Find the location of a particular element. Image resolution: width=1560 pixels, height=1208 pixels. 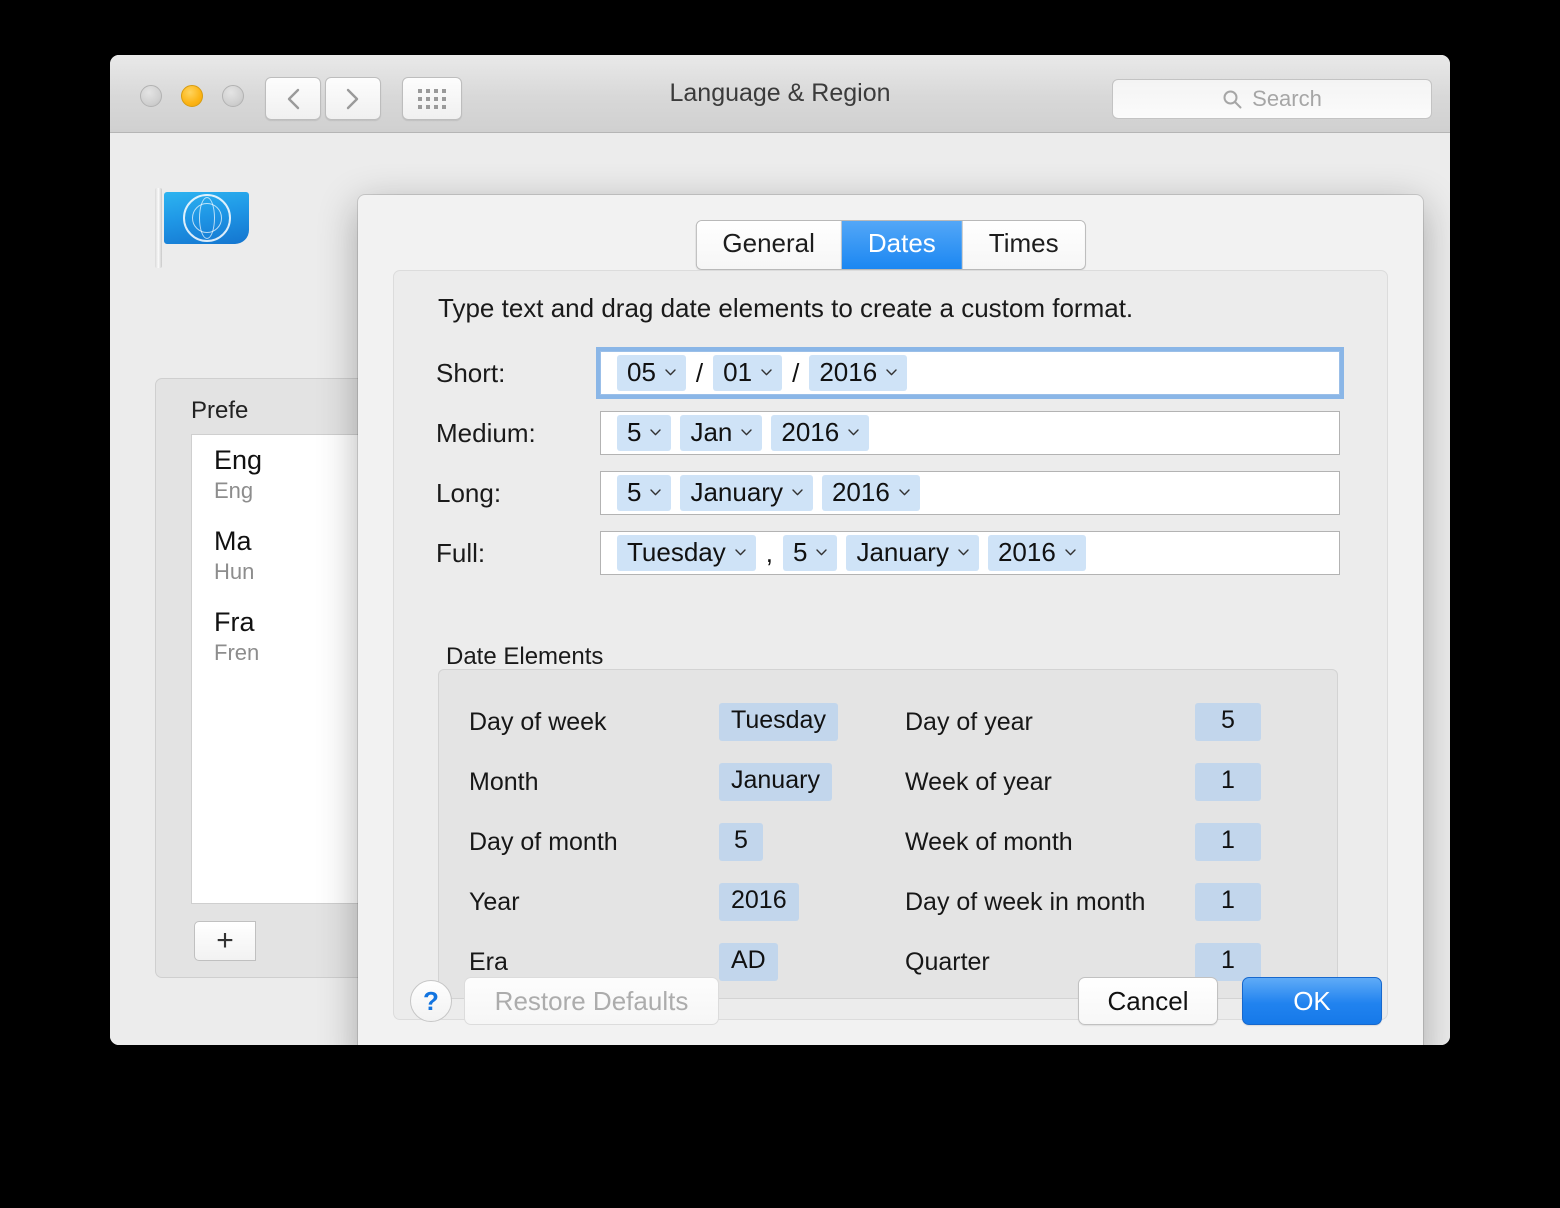

tab-dates: Dates is located at coordinates (902, 245).